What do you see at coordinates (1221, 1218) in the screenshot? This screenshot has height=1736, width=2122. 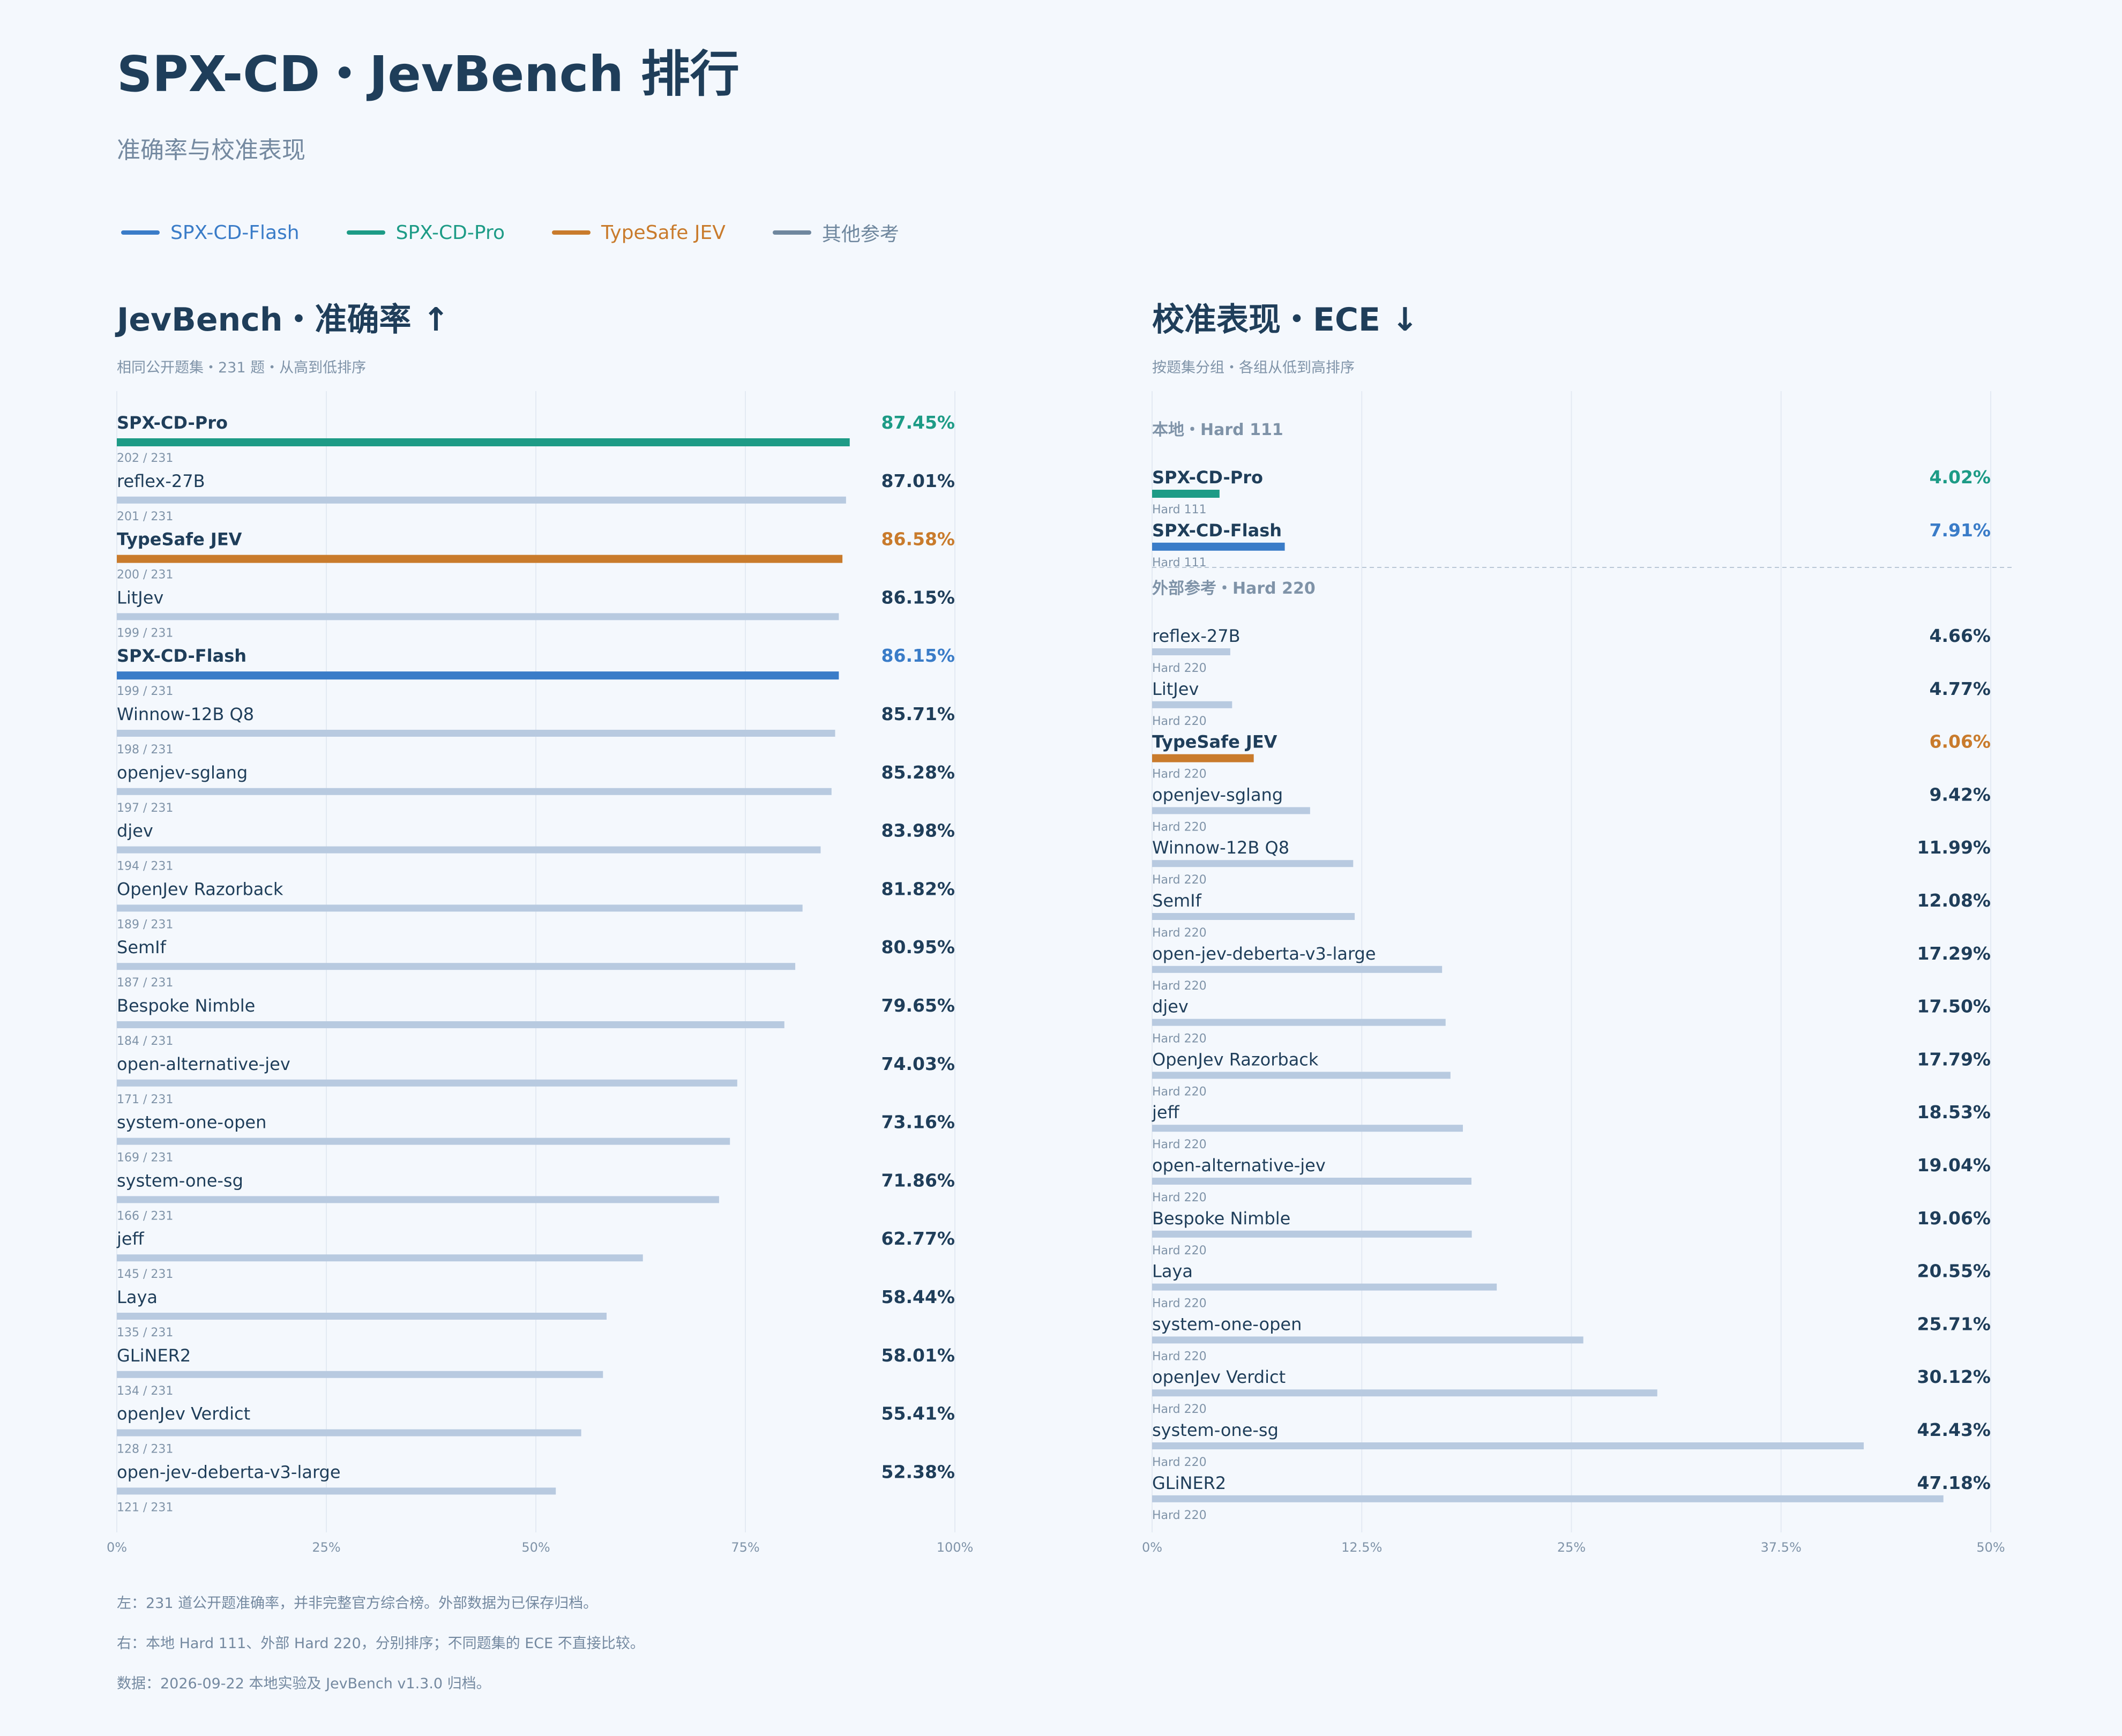 I see `ece-row-name: Bespoke Nimble` at bounding box center [1221, 1218].